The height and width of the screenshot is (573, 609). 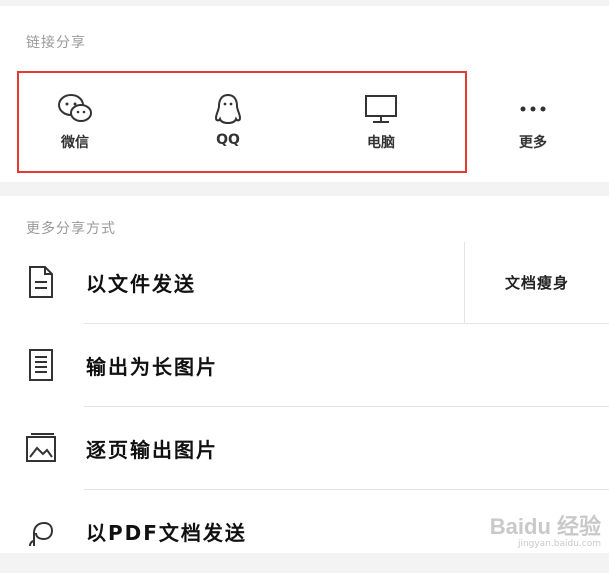 What do you see at coordinates (228, 109) in the screenshot?
I see `qq-penguin-icon` at bounding box center [228, 109].